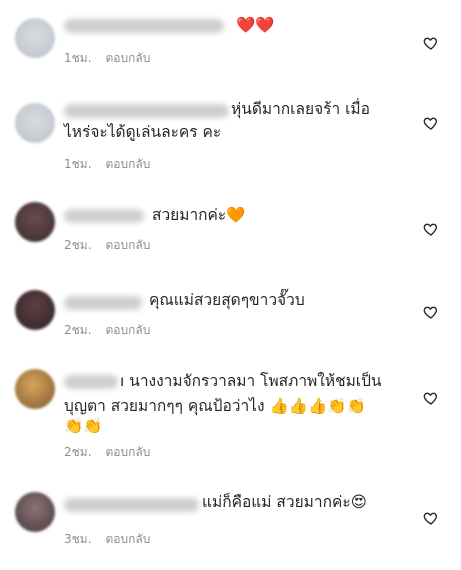 This screenshot has width=461, height=570. What do you see at coordinates (230, 225) in the screenshot?
I see `comment-item: สวยมากค่ะ🧡 2ชม. ตอบกลับ` at bounding box center [230, 225].